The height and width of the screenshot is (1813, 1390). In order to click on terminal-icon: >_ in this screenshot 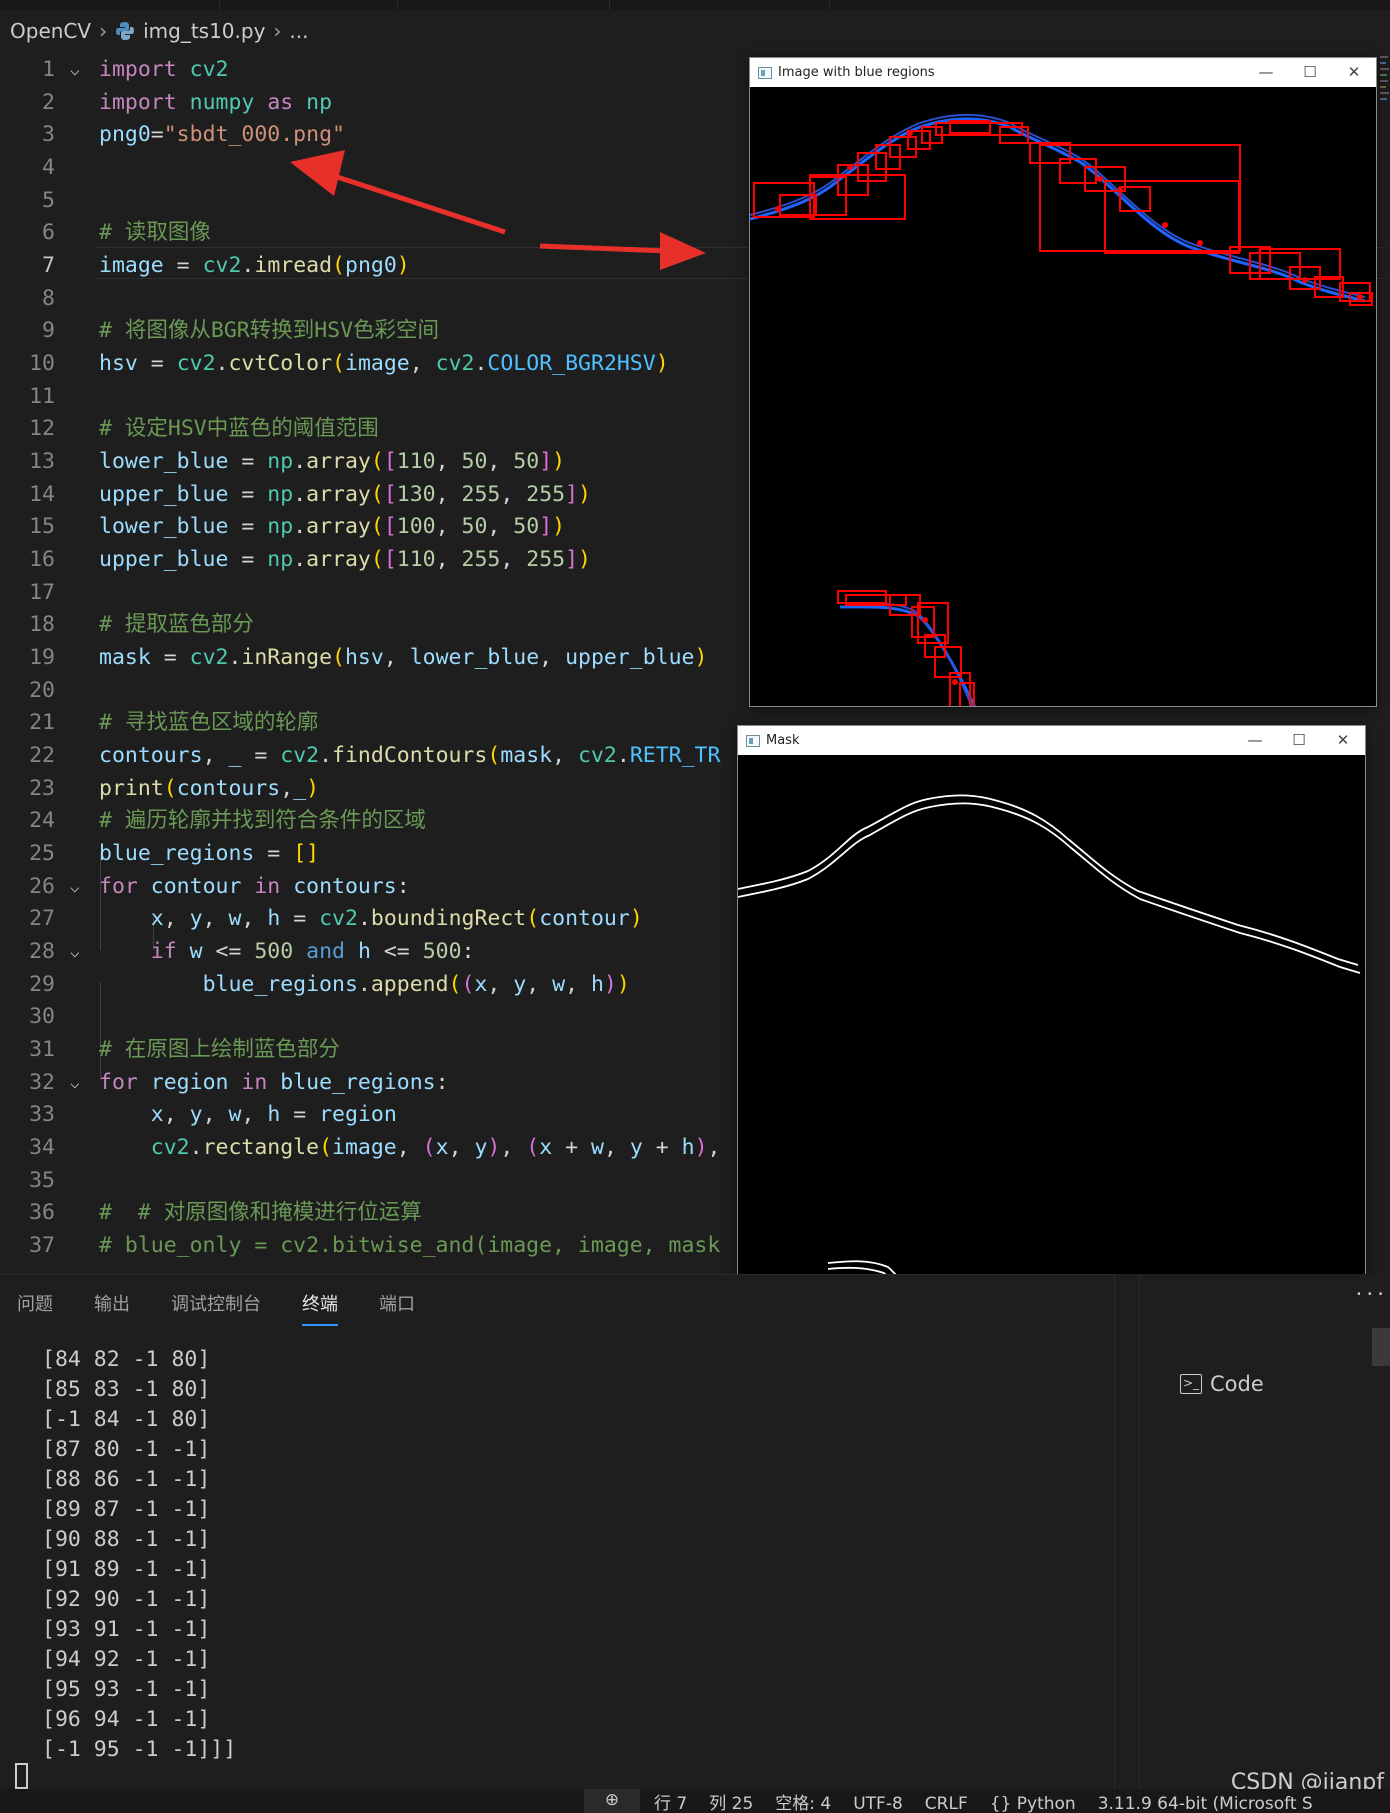, I will do `click(1191, 1384)`.